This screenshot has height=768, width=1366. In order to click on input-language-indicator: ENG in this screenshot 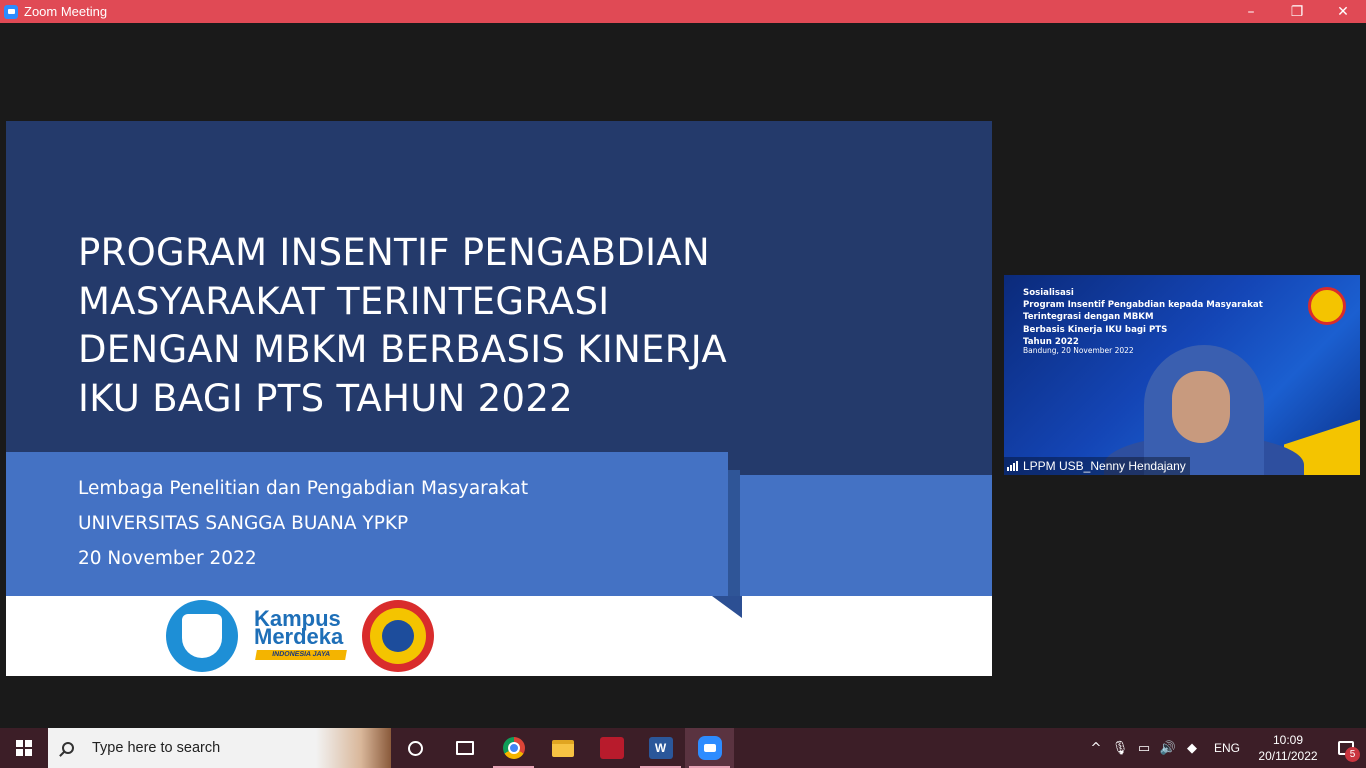, I will do `click(1227, 748)`.